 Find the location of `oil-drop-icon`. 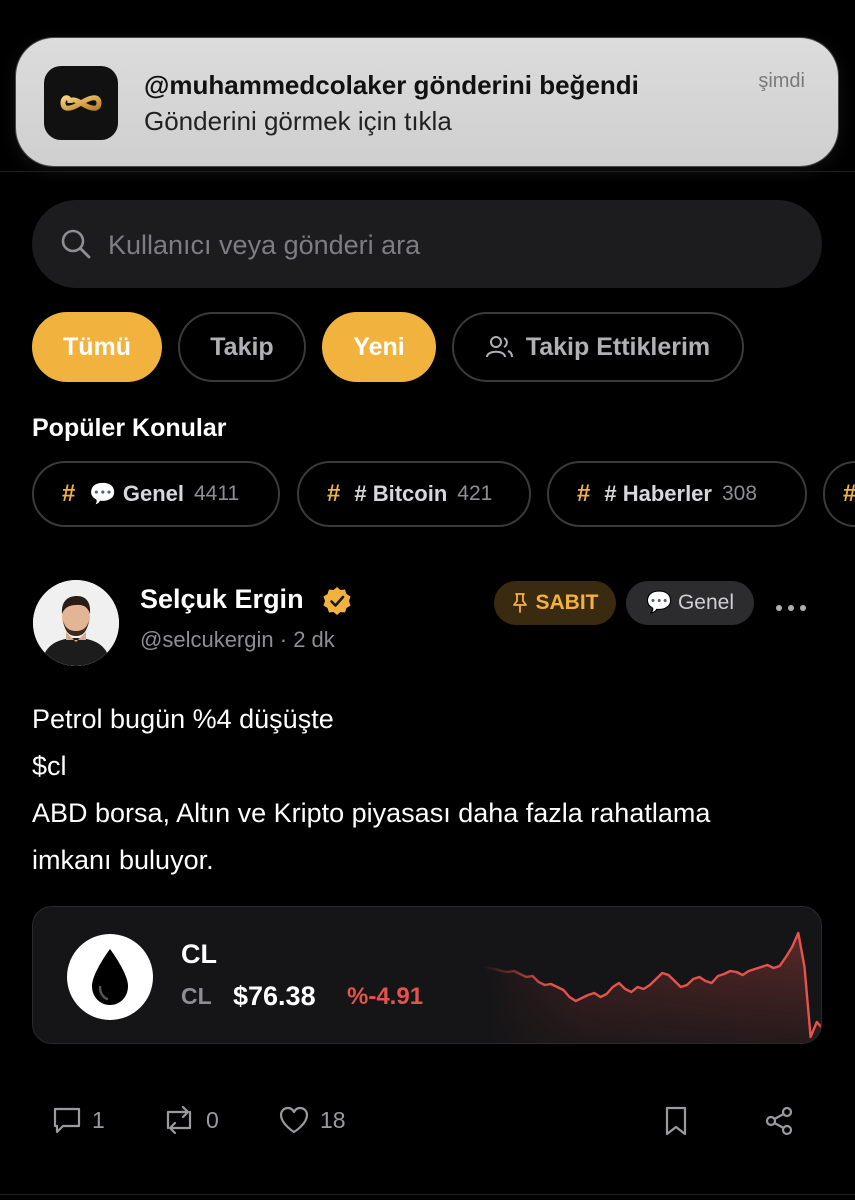

oil-drop-icon is located at coordinates (110, 977).